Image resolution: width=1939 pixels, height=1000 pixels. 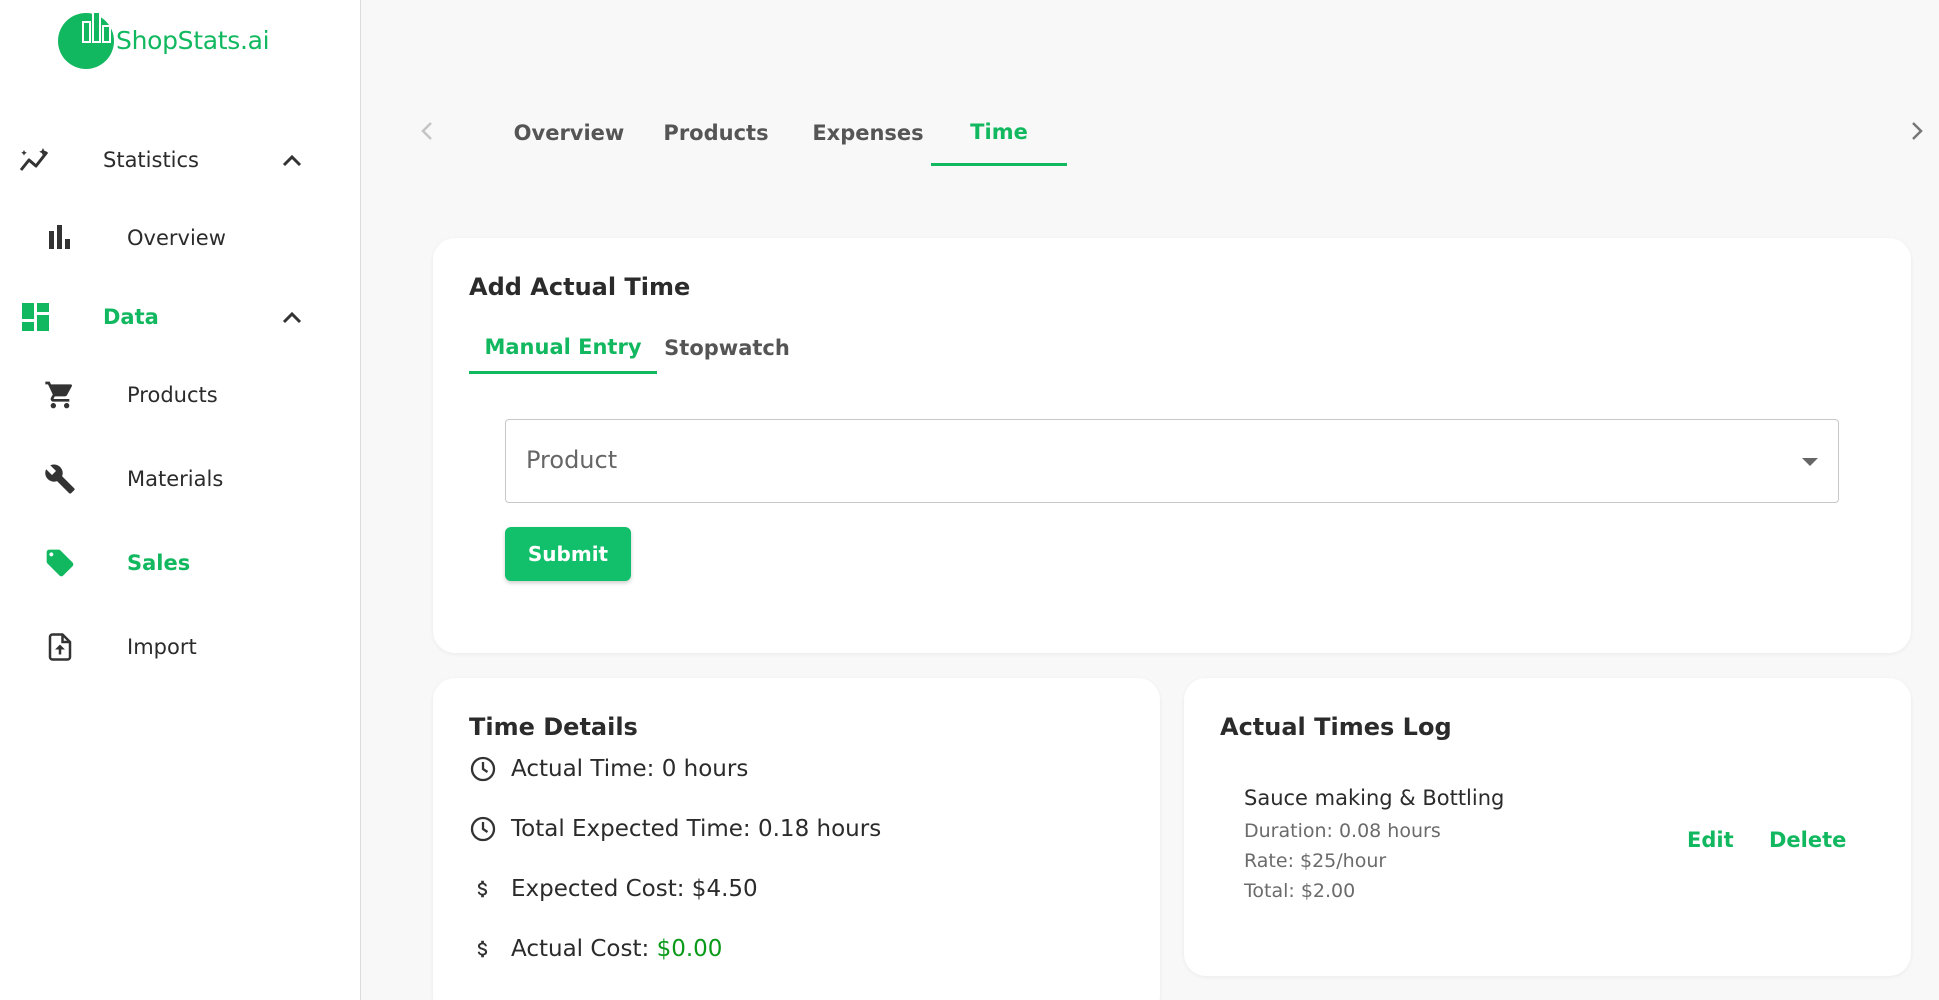 What do you see at coordinates (1374, 798) in the screenshot?
I see `log-entry-name: Sauce making & Bottling` at bounding box center [1374, 798].